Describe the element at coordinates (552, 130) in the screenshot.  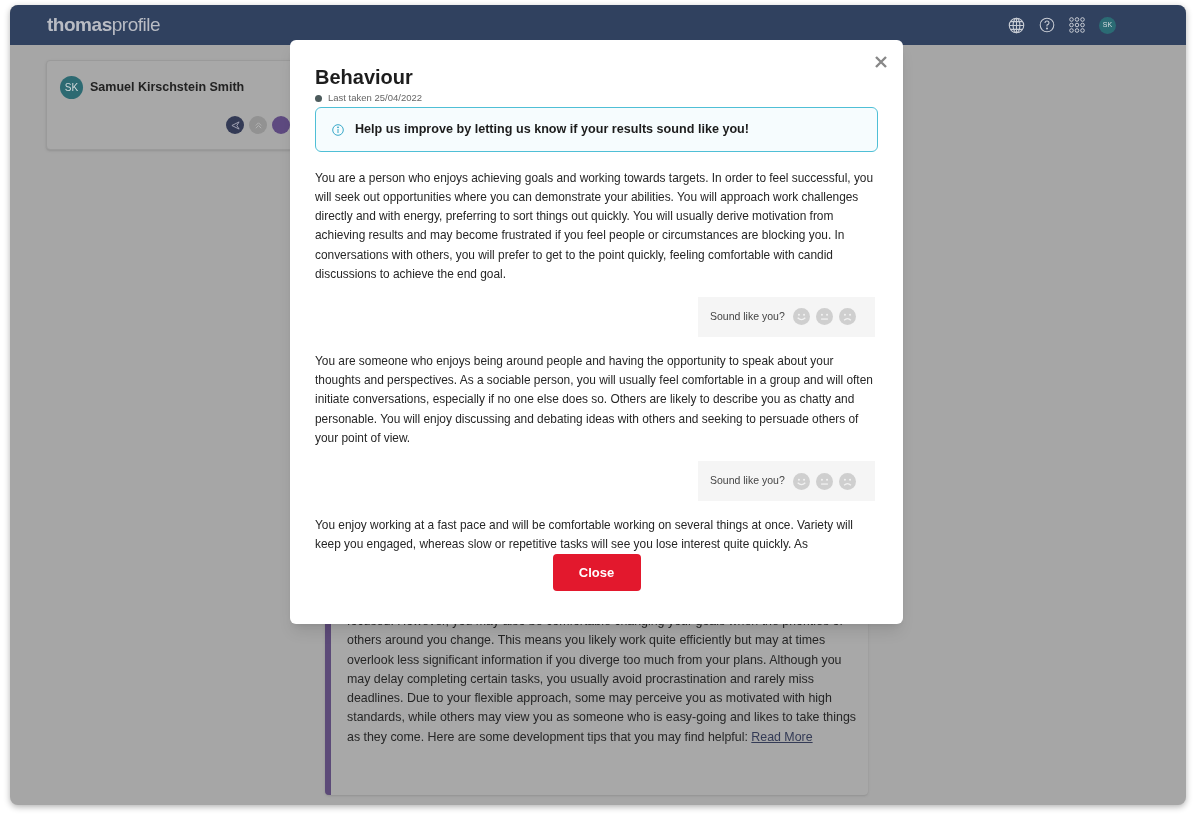
I see `info-message: Help us improve by letting us know if your results sound like you!` at that location.